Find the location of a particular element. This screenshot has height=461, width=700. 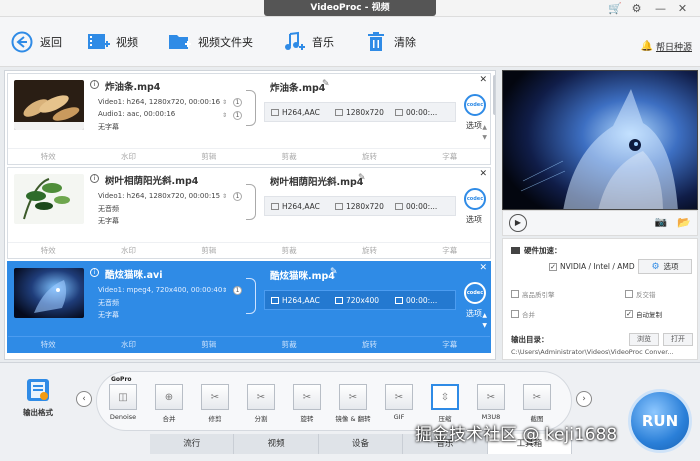

tool-mirror-flip: ✂ 镜像 & 翻转 is located at coordinates (353, 403).